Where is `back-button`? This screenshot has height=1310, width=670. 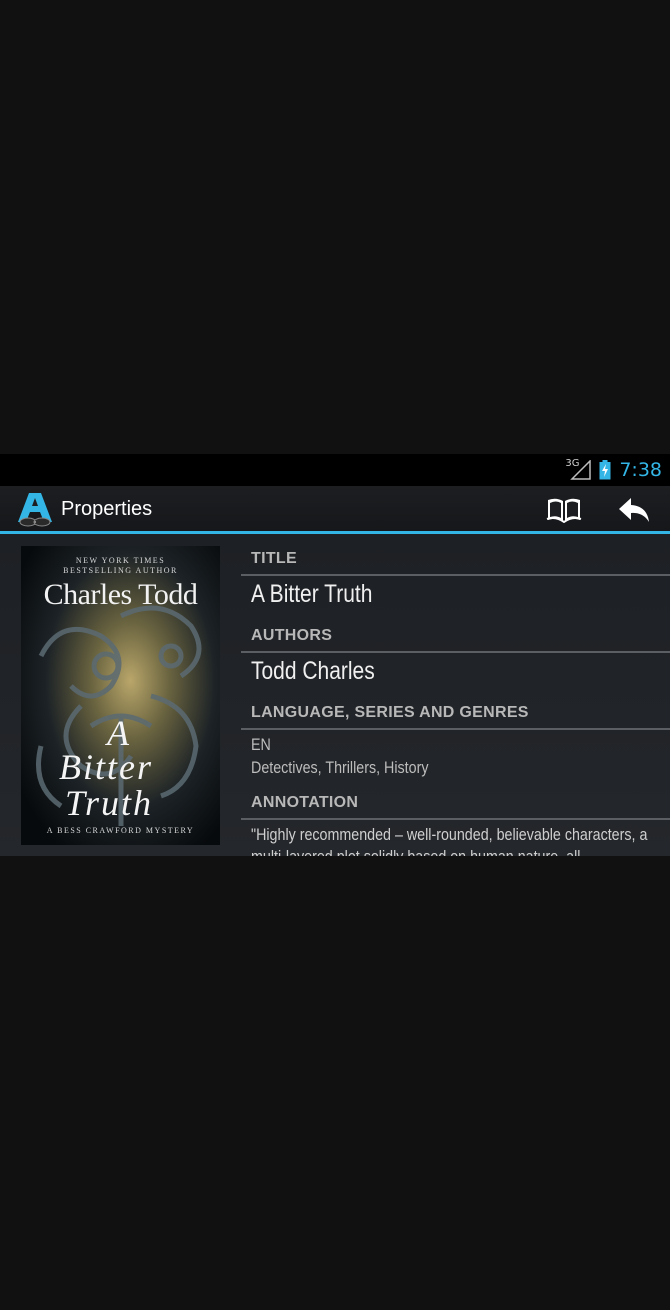 back-button is located at coordinates (634, 510).